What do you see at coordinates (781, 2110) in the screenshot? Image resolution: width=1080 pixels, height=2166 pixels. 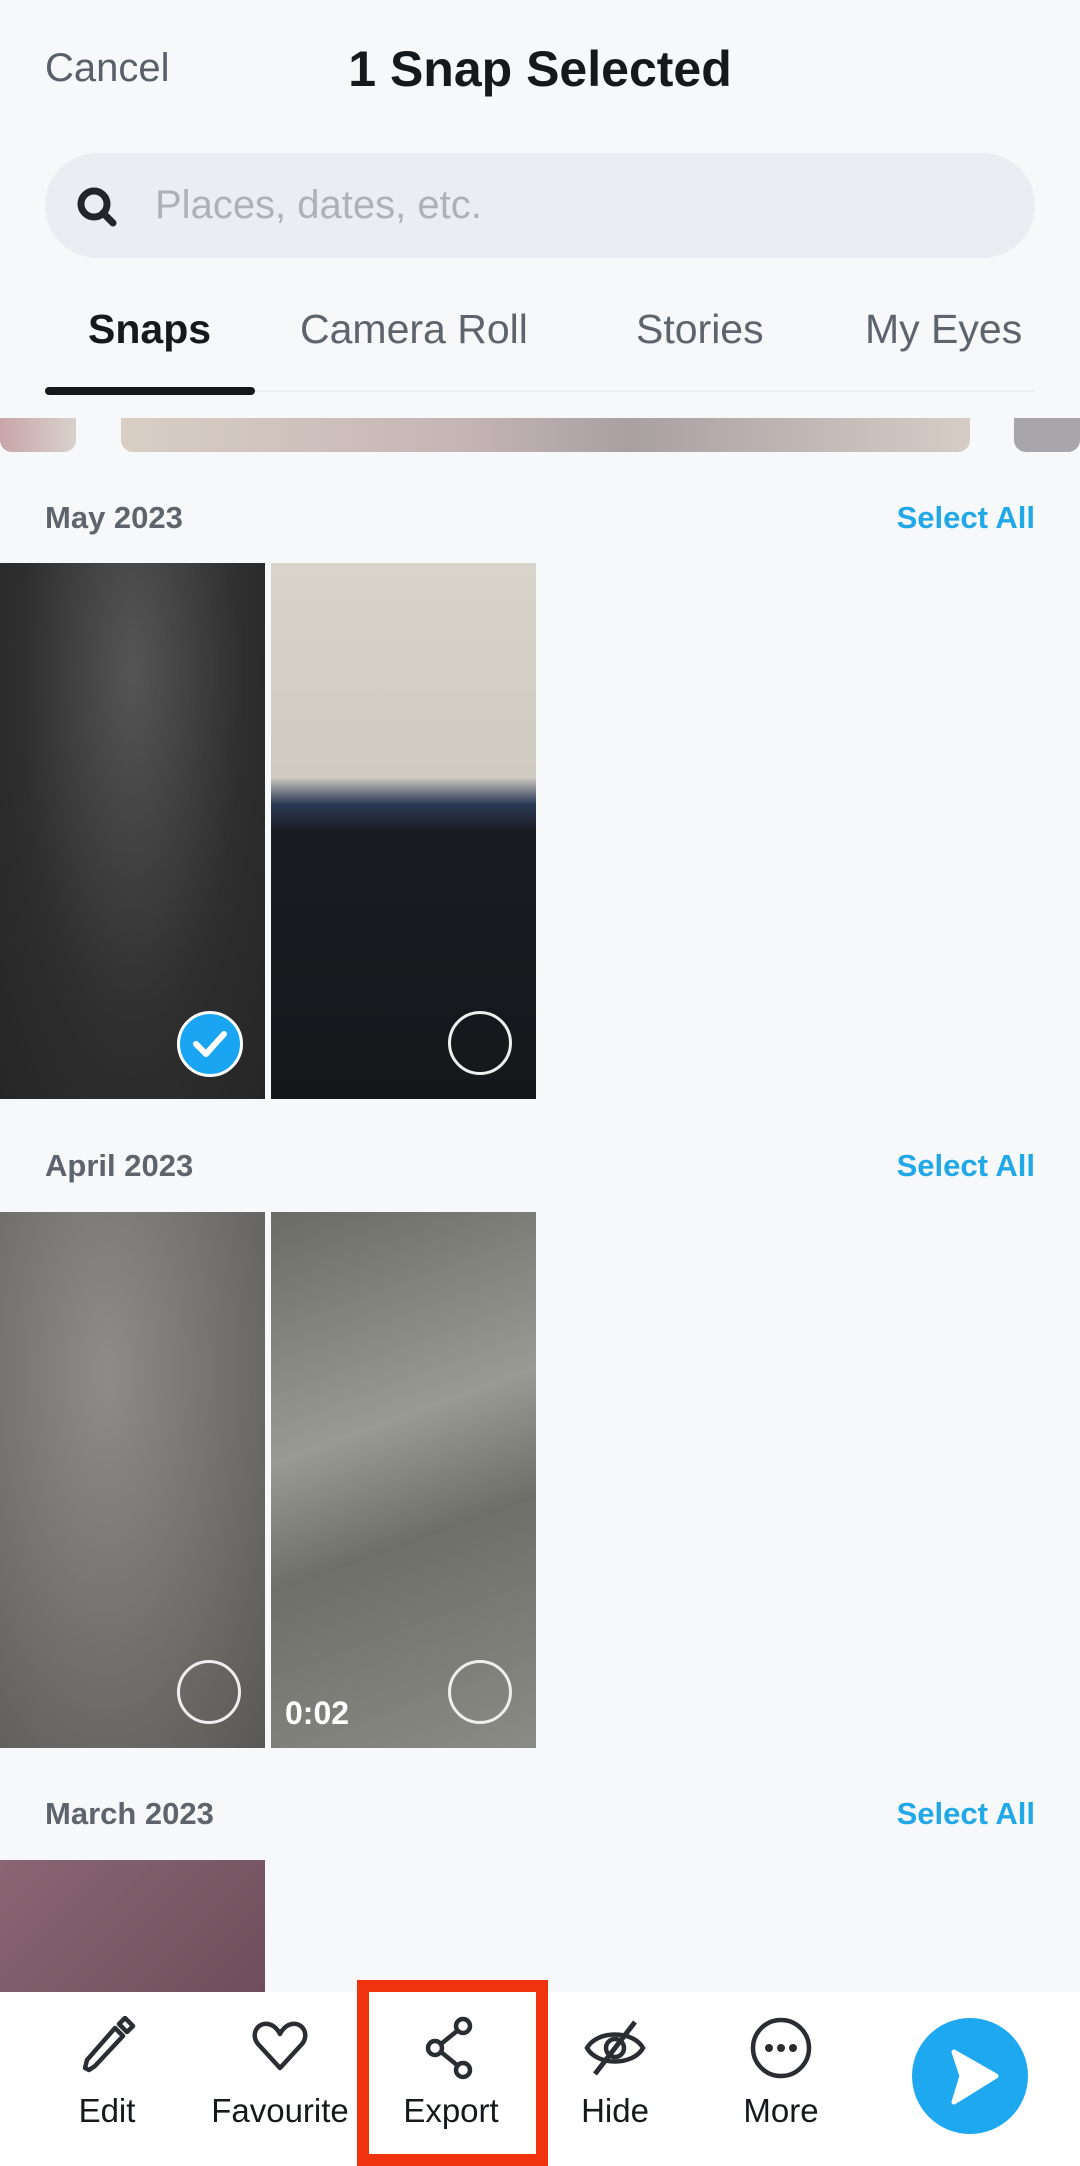 I see `more-label: More` at bounding box center [781, 2110].